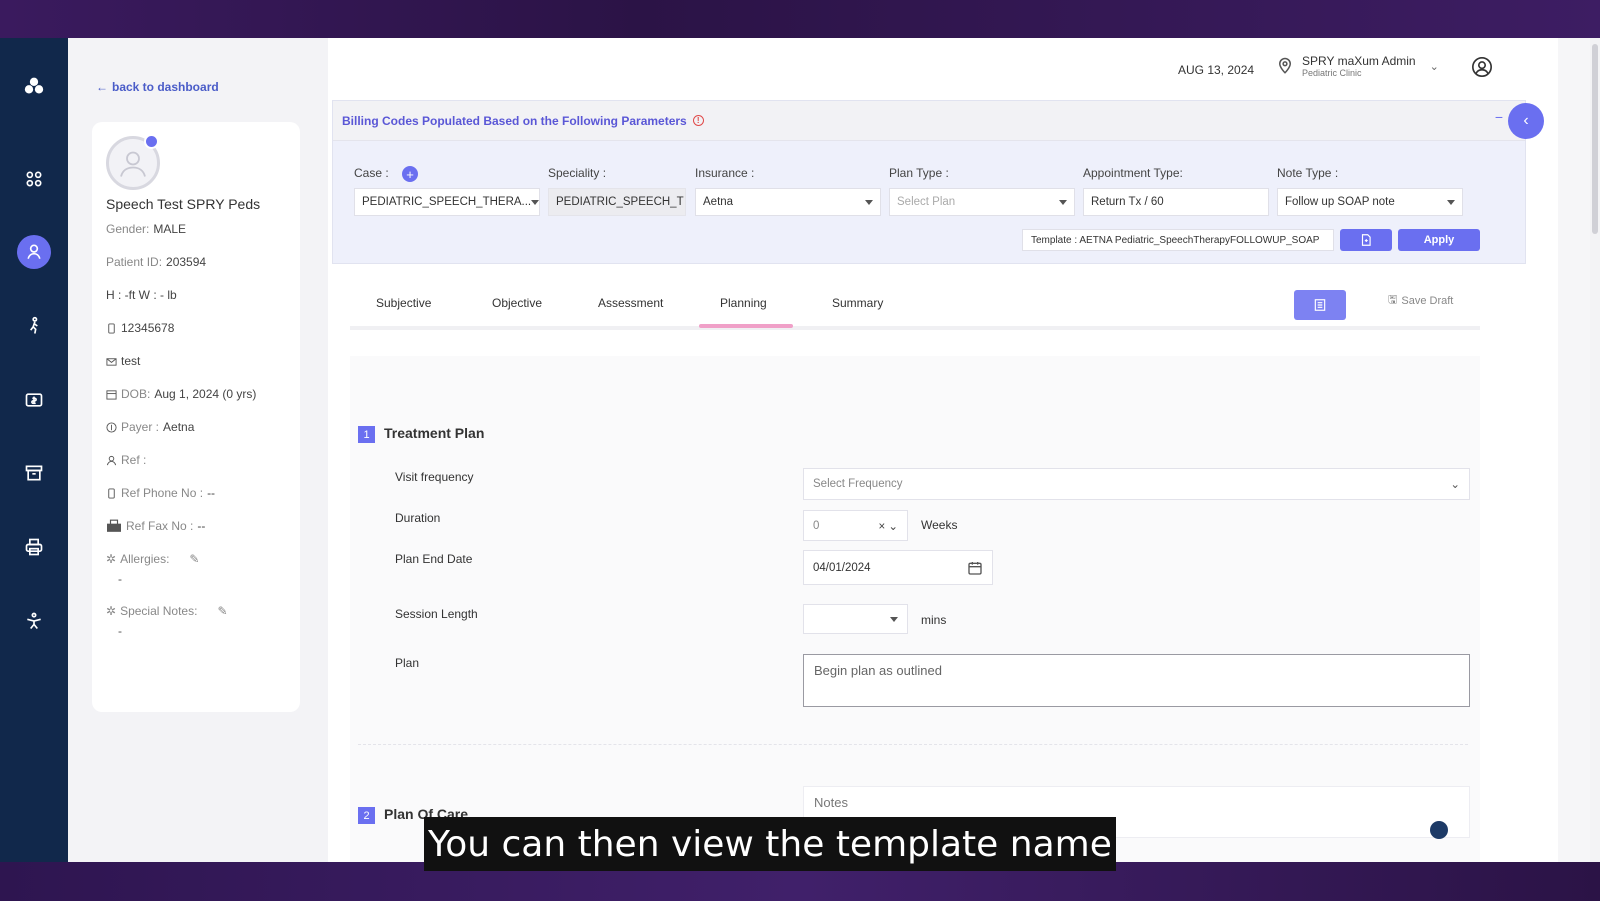  Describe the element at coordinates (366, 815) in the screenshot. I see `section-number: 2` at that location.